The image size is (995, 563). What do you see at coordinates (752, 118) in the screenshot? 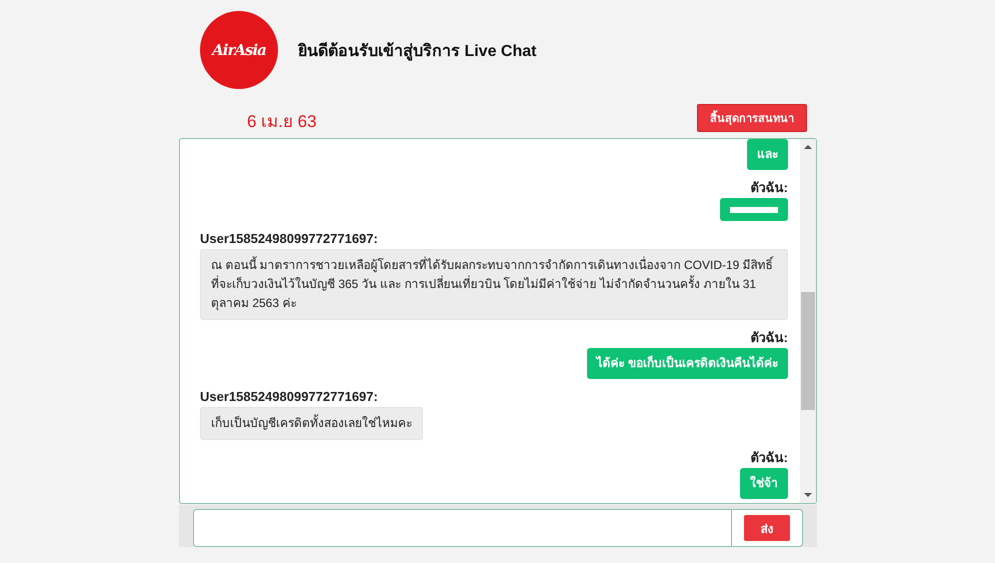
I see `end-chat-button: สิ้นสุดการสนทนา` at bounding box center [752, 118].